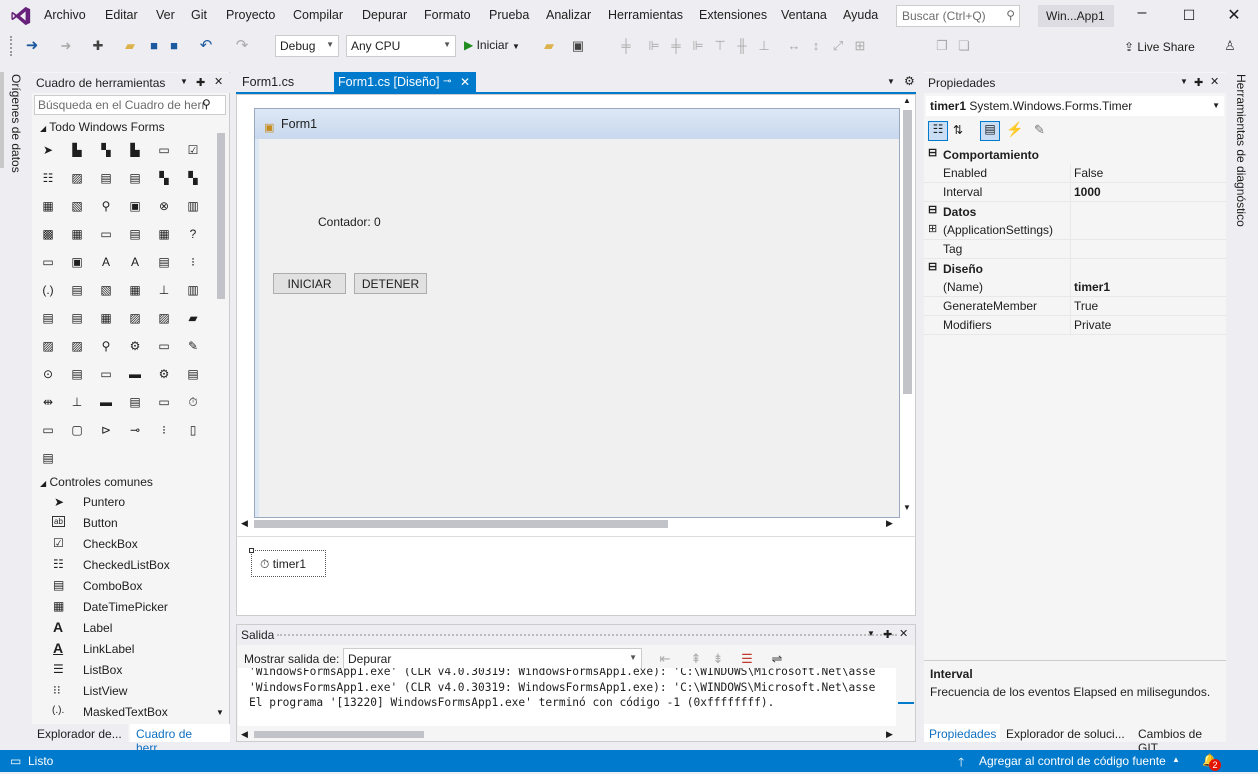 Image resolution: width=1258 pixels, height=774 pixels. What do you see at coordinates (48, 290) in the screenshot?
I see `toolbox-control-icon: (.)` at bounding box center [48, 290].